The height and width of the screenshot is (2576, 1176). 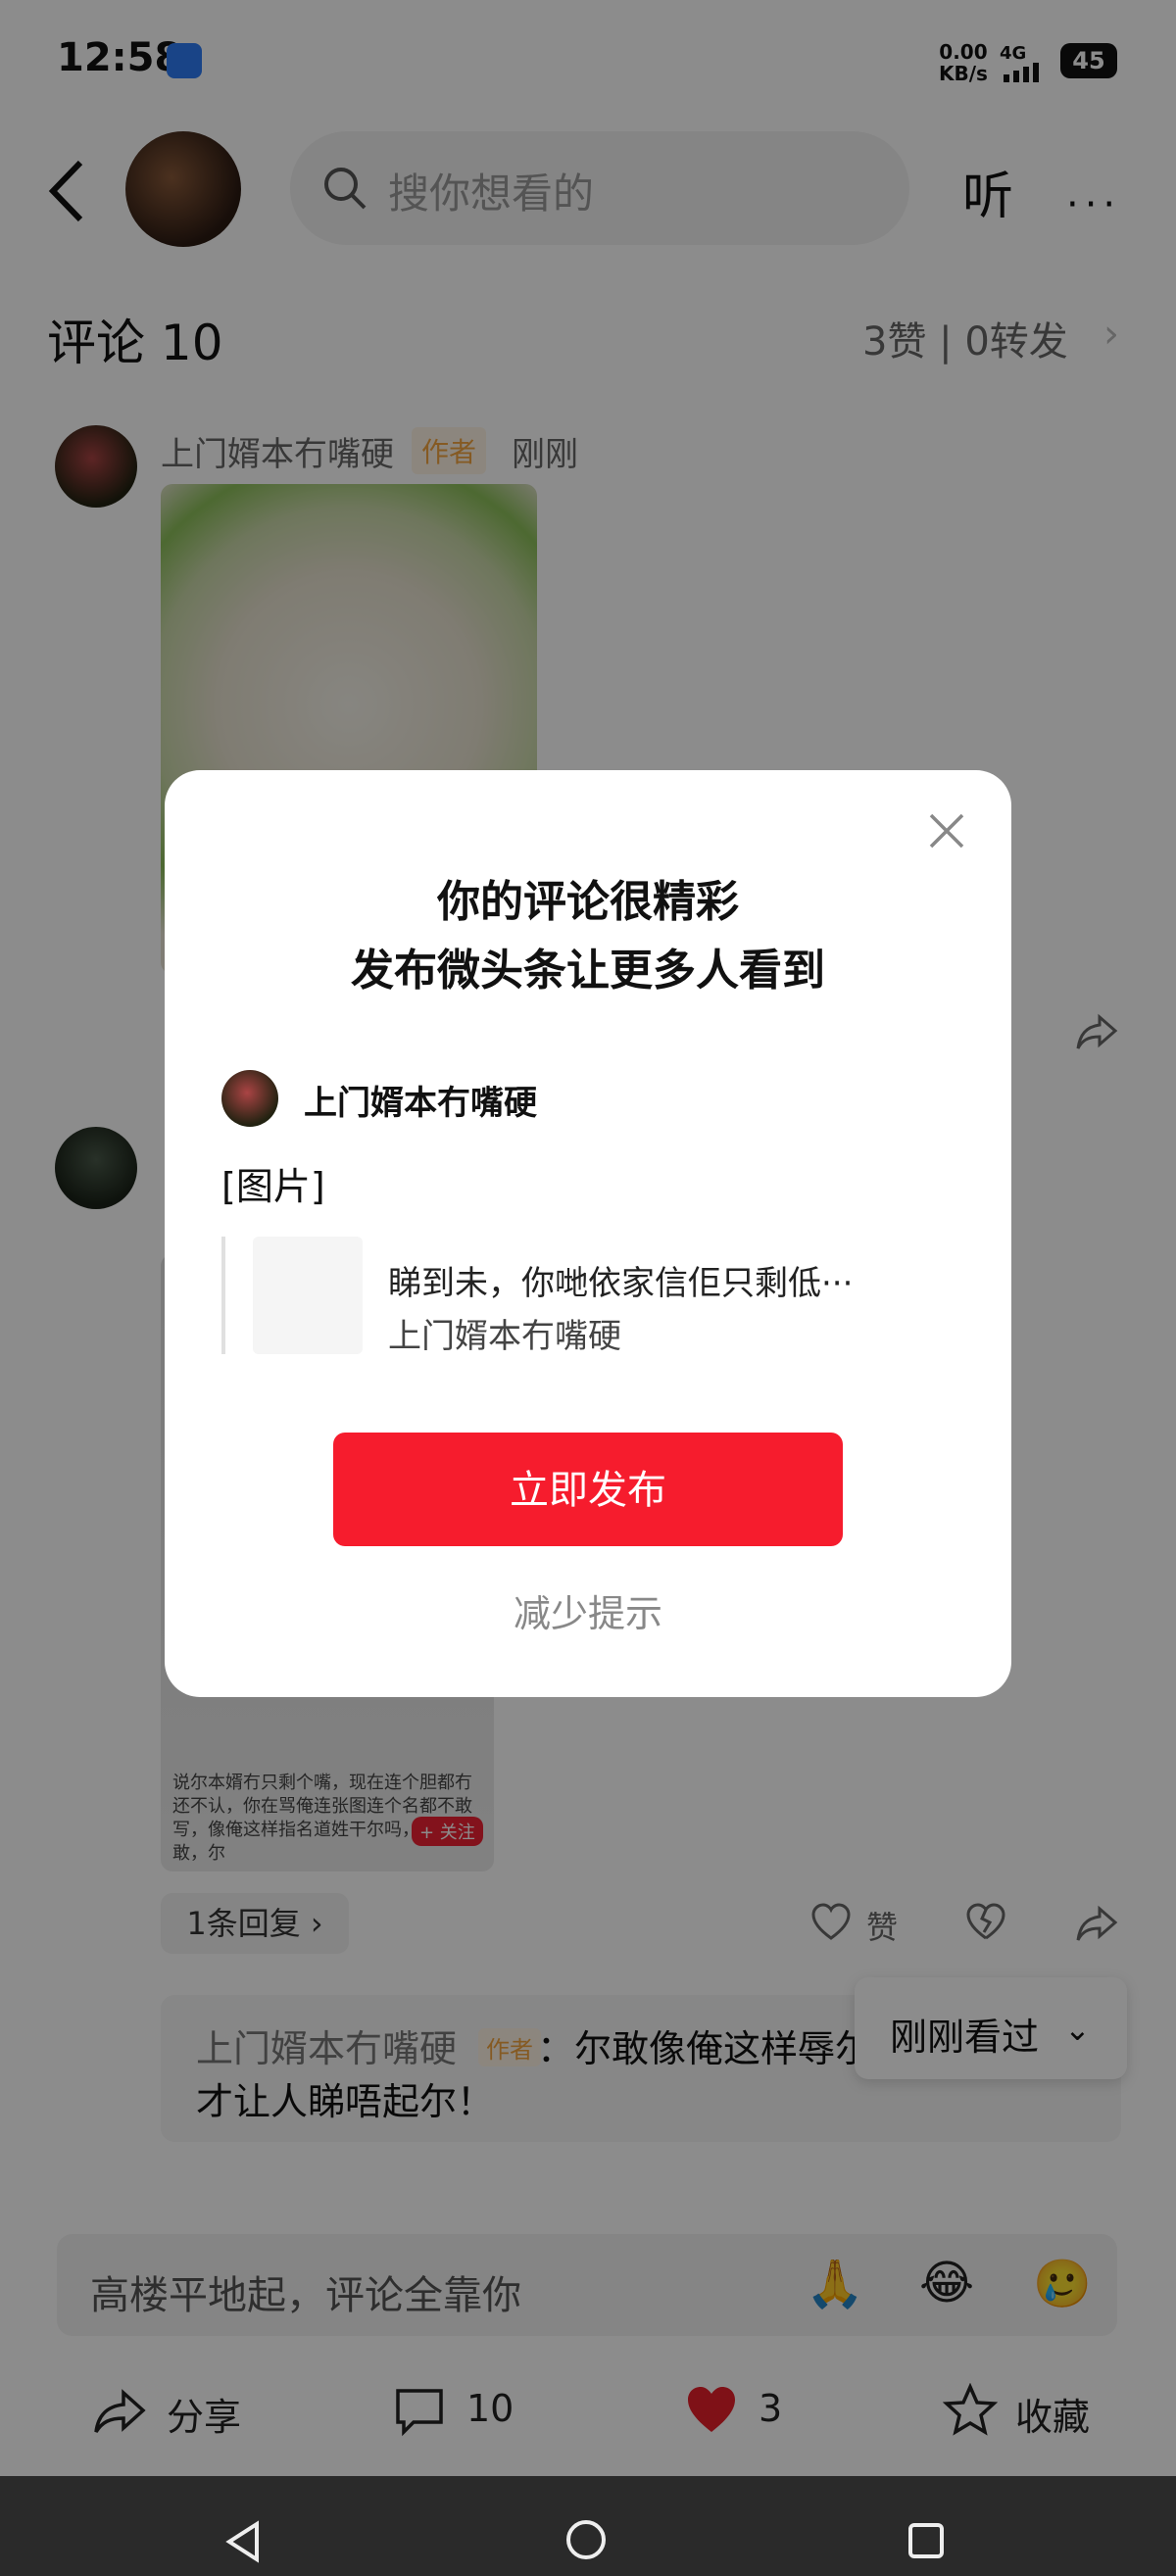 What do you see at coordinates (588, 971) in the screenshot?
I see `dialog-subtitle: 发布微头条让更多人看到` at bounding box center [588, 971].